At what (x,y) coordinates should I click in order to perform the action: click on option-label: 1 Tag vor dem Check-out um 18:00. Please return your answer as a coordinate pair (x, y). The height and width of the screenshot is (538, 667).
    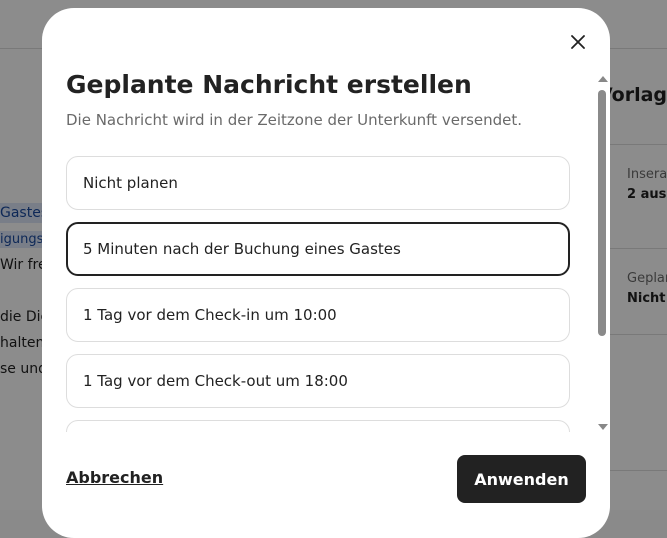
    Looking at the image, I should click on (215, 381).